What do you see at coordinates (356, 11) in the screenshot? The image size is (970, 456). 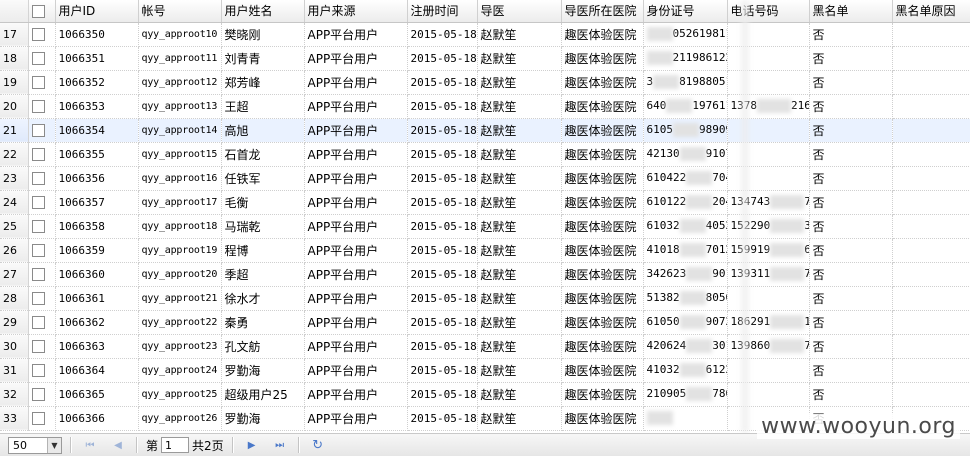 I see `col-header-user-source: 用户来源` at bounding box center [356, 11].